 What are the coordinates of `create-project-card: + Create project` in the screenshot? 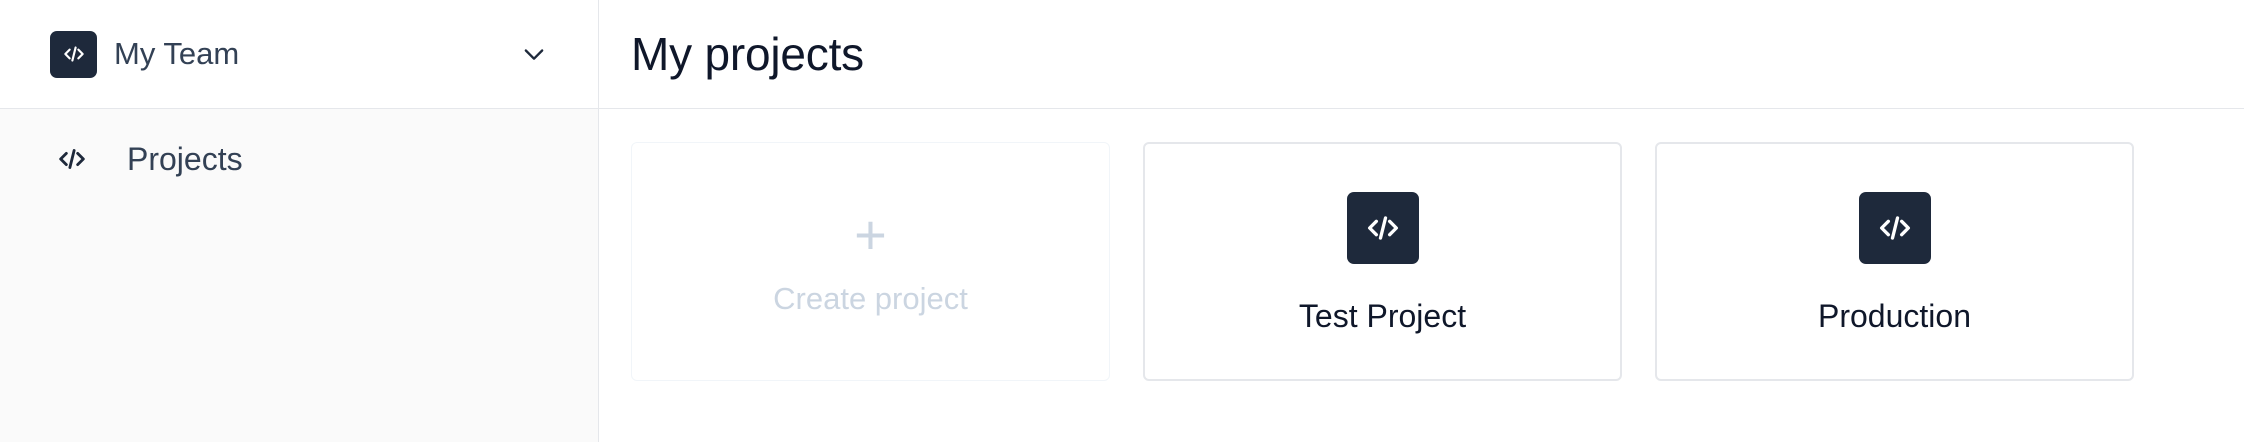 It's located at (870, 261).